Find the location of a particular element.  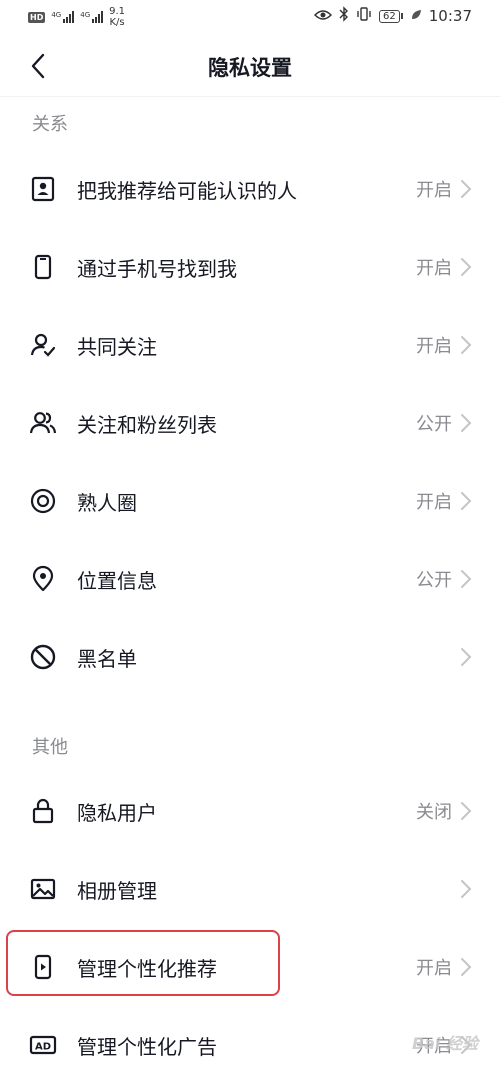

row-value: 关闭 is located at coordinates (434, 812).